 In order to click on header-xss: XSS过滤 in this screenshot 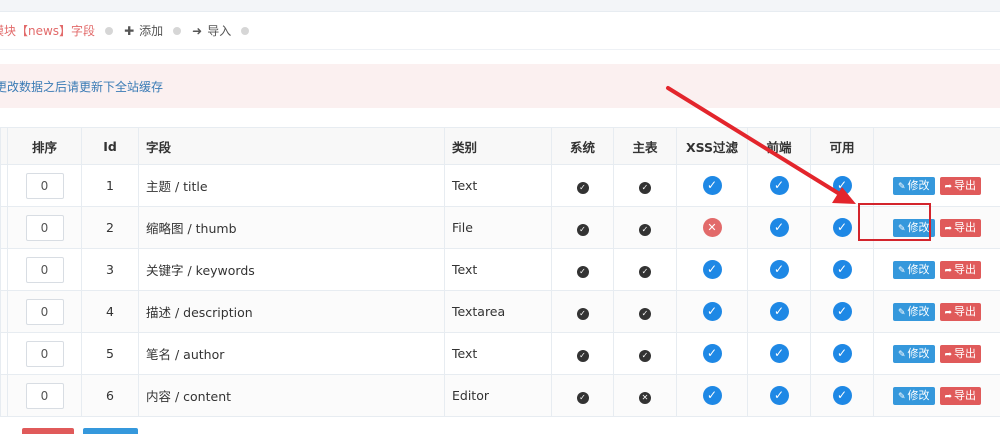, I will do `click(712, 146)`.